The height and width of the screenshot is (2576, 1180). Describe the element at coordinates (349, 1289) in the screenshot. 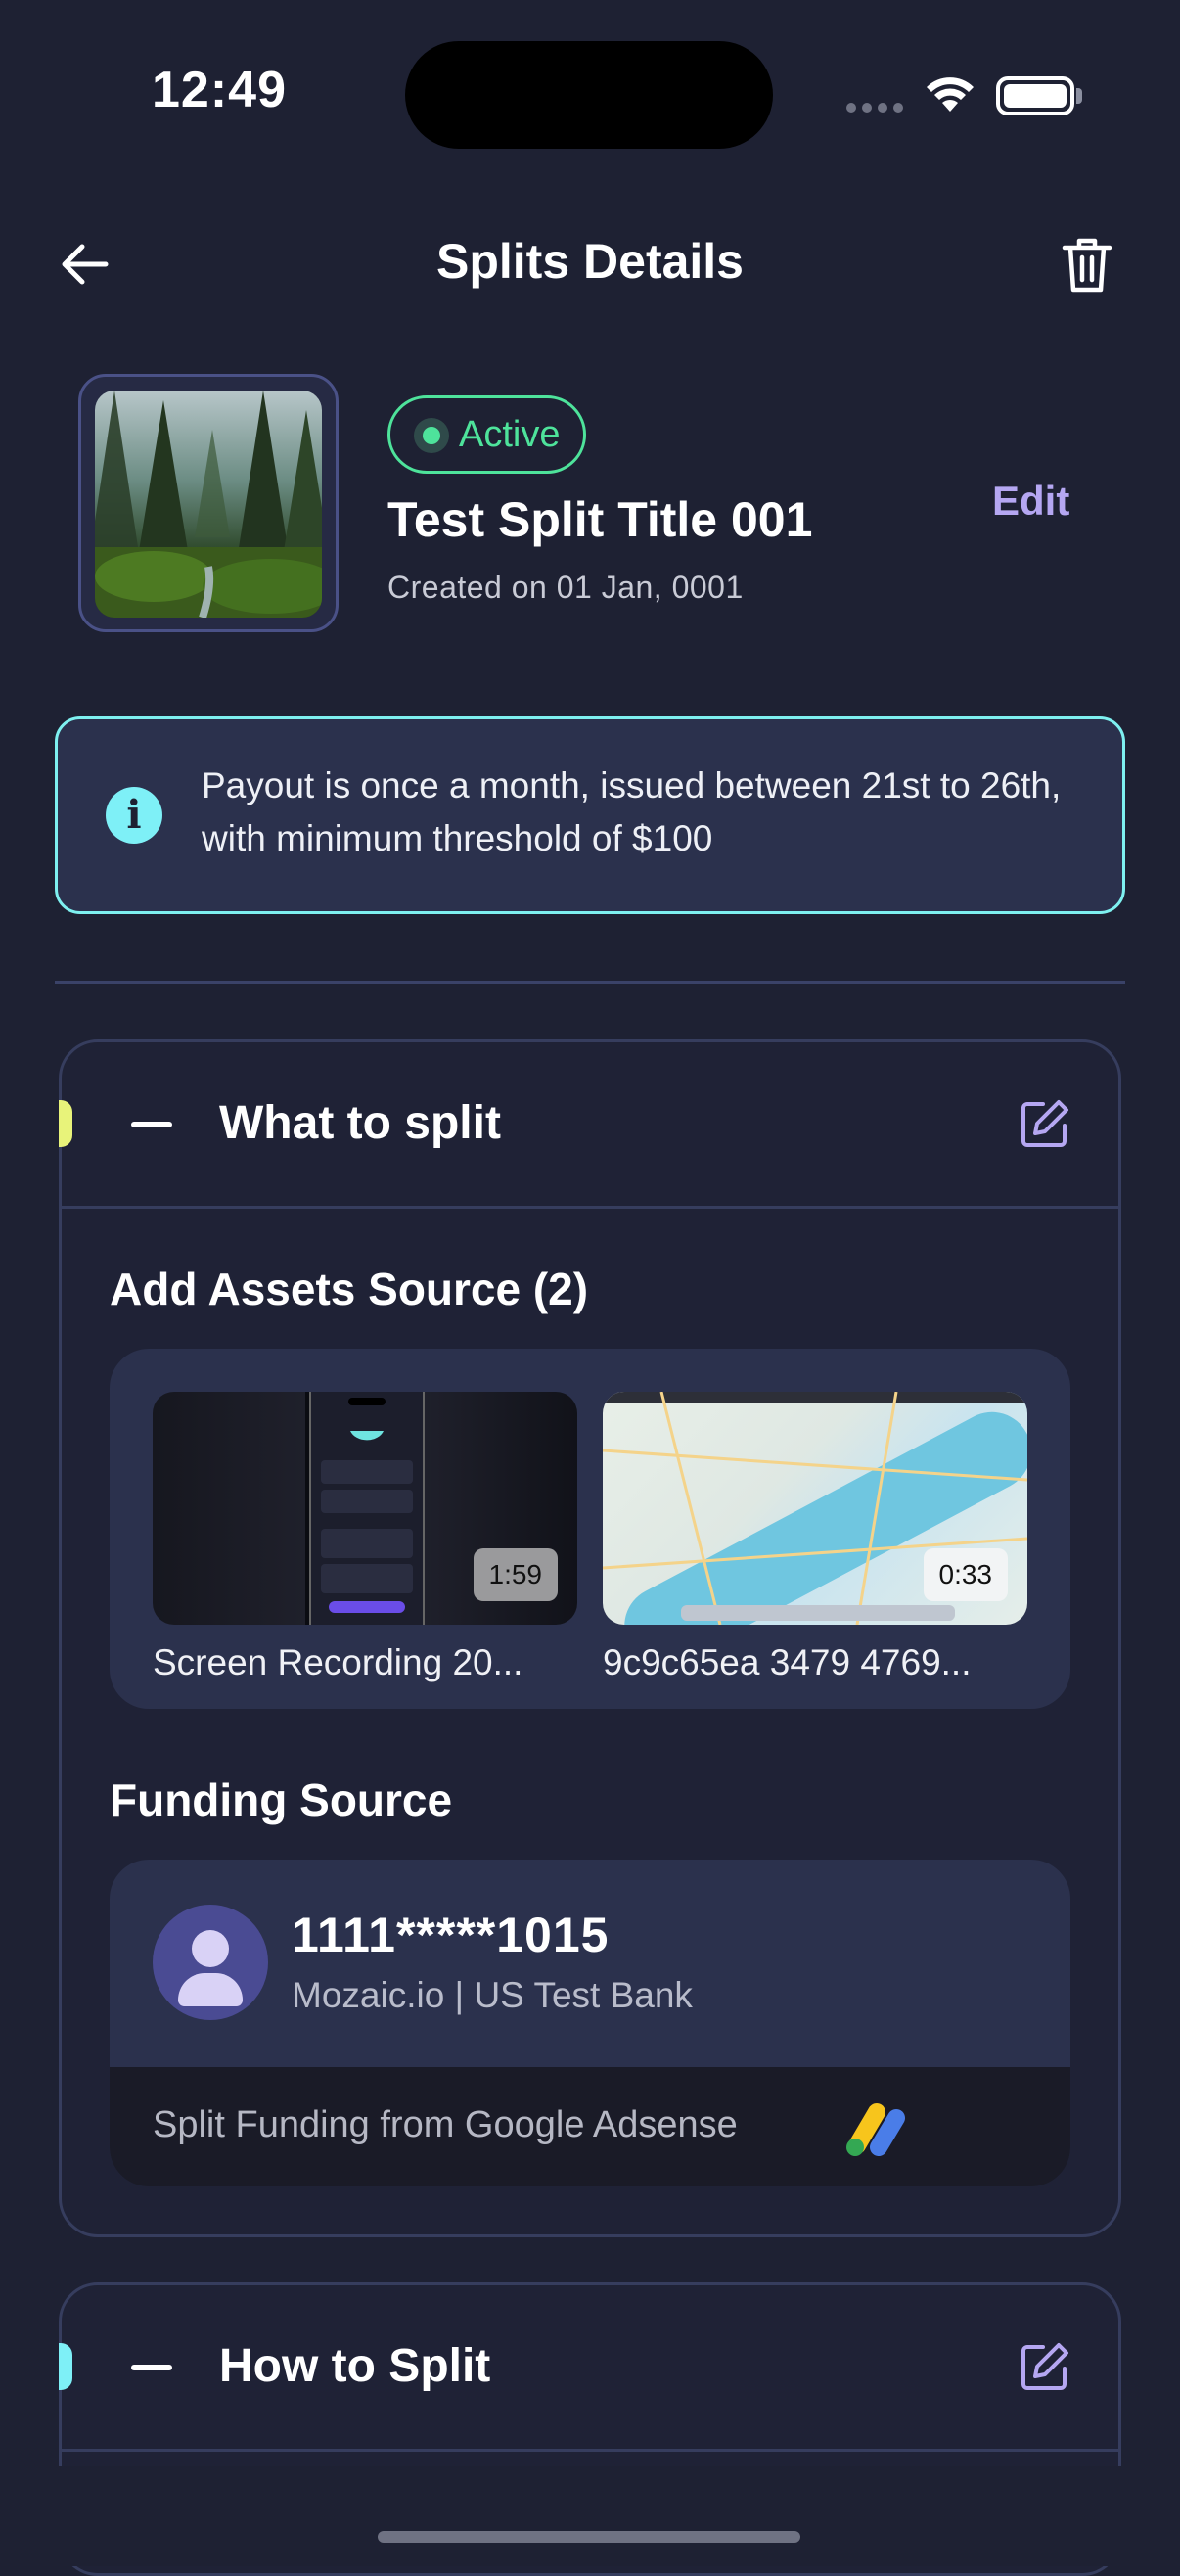

I see `assets-title: Add Assets Source (2)` at that location.